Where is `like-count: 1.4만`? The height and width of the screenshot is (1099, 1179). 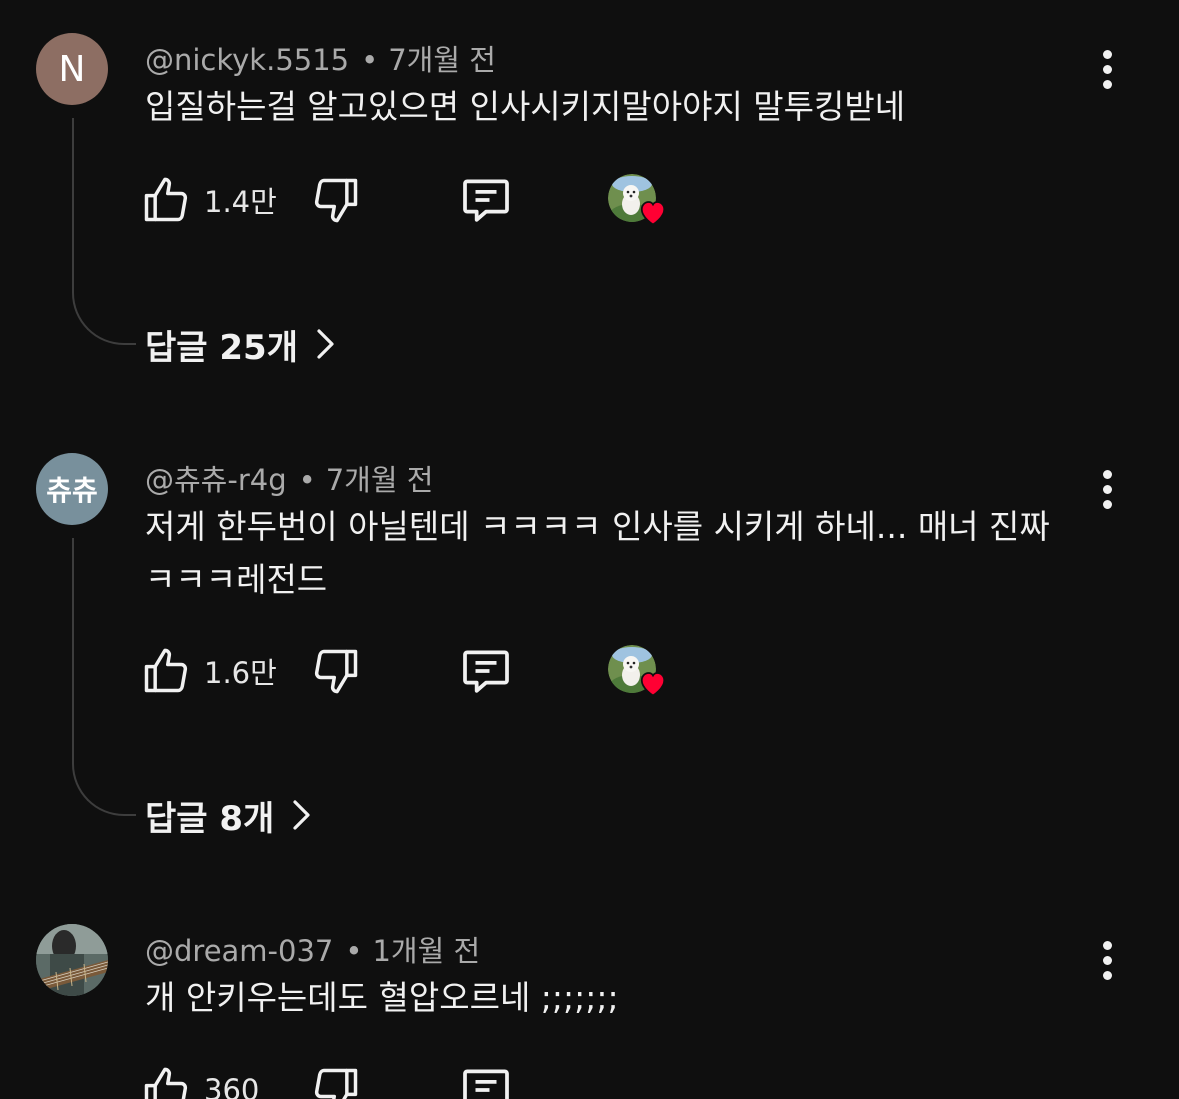
like-count: 1.4만 is located at coordinates (240, 202).